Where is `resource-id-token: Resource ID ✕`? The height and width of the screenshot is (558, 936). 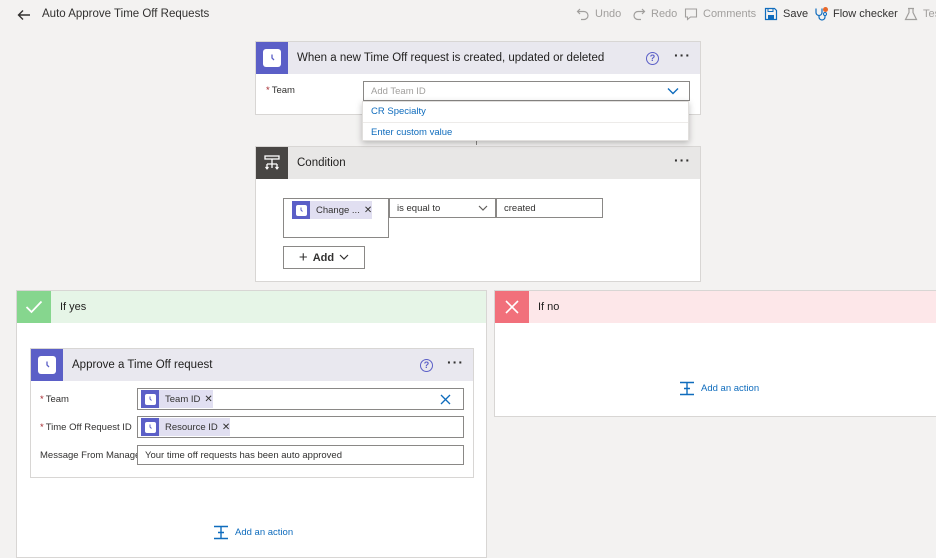 resource-id-token: Resource ID ✕ is located at coordinates (186, 427).